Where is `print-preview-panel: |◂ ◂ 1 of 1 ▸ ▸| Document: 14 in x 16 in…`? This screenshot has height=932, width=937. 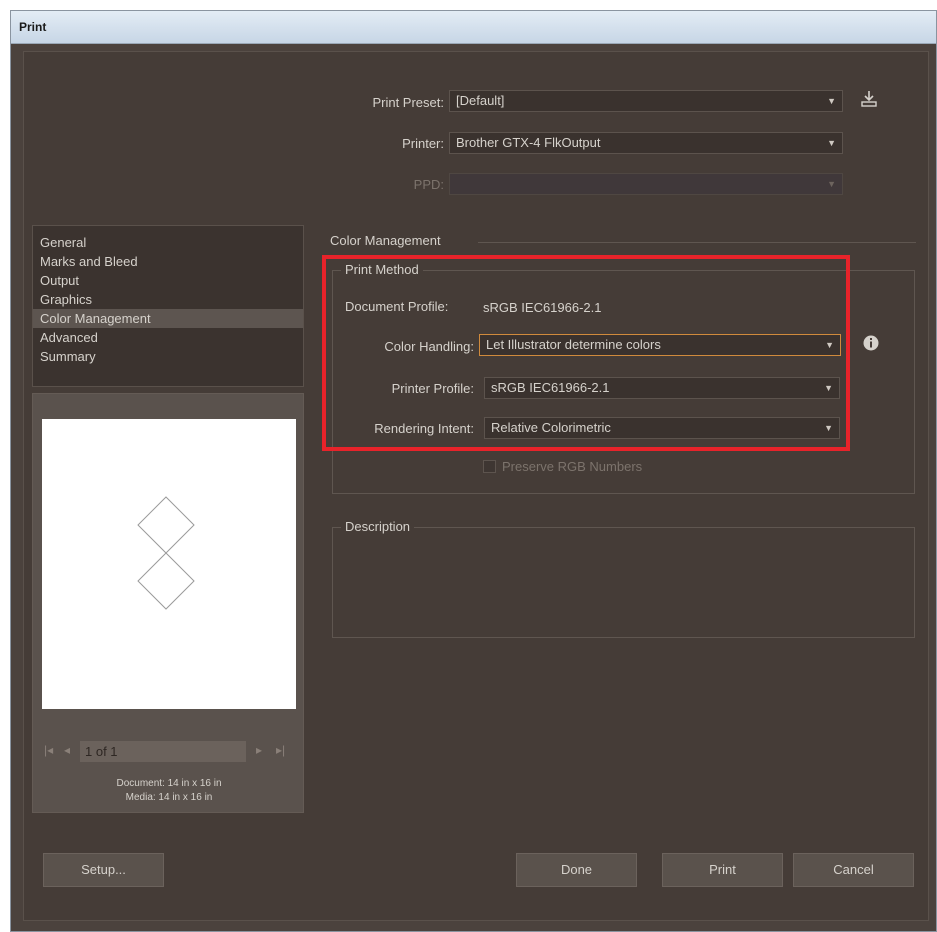 print-preview-panel: |◂ ◂ 1 of 1 ▸ ▸| Document: 14 in x 16 in… is located at coordinates (168, 603).